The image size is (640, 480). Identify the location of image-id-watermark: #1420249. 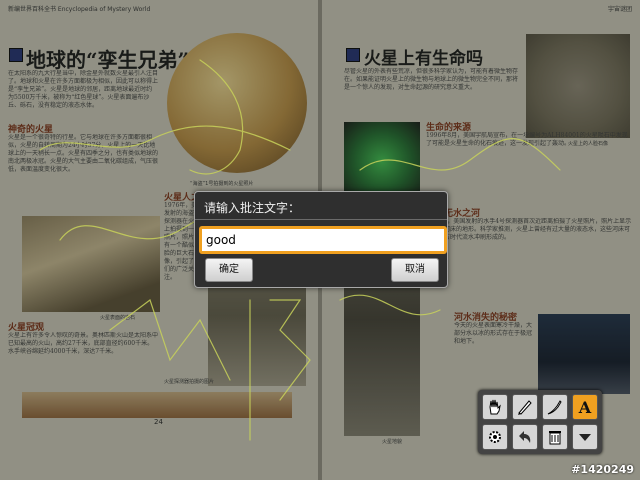
(602, 469).